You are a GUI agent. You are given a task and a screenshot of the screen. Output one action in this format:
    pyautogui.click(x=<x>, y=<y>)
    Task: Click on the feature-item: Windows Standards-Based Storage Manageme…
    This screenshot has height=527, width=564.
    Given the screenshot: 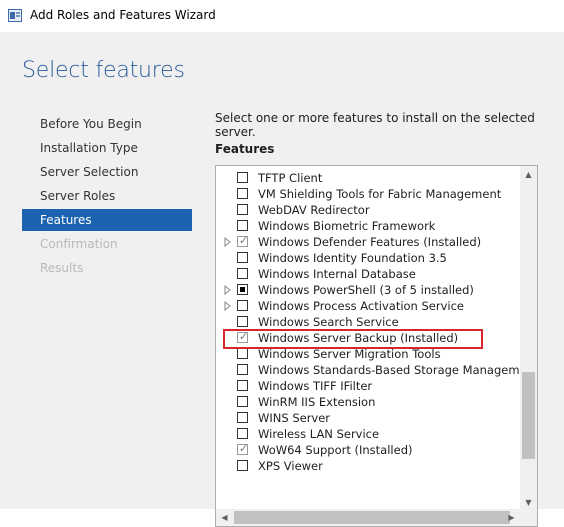 What is the action you would take?
    pyautogui.click(x=376, y=370)
    